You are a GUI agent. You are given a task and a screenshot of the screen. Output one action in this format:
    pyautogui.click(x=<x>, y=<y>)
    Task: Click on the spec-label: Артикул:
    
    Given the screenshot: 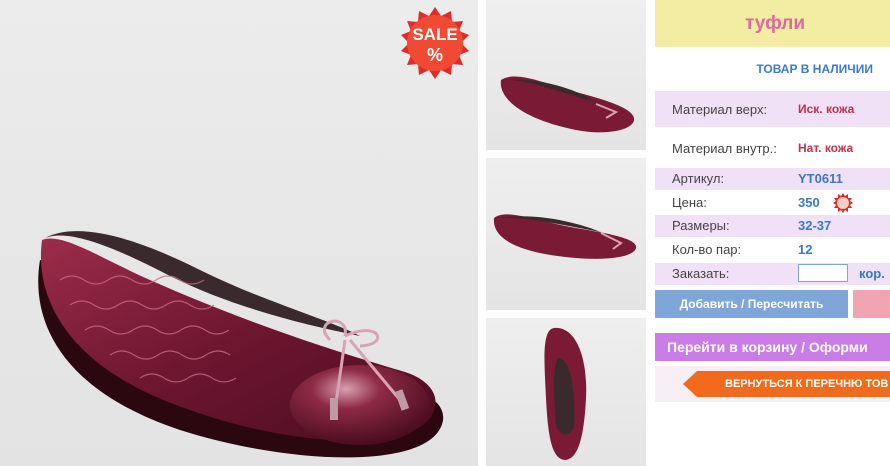 What is the action you would take?
    pyautogui.click(x=698, y=178)
    